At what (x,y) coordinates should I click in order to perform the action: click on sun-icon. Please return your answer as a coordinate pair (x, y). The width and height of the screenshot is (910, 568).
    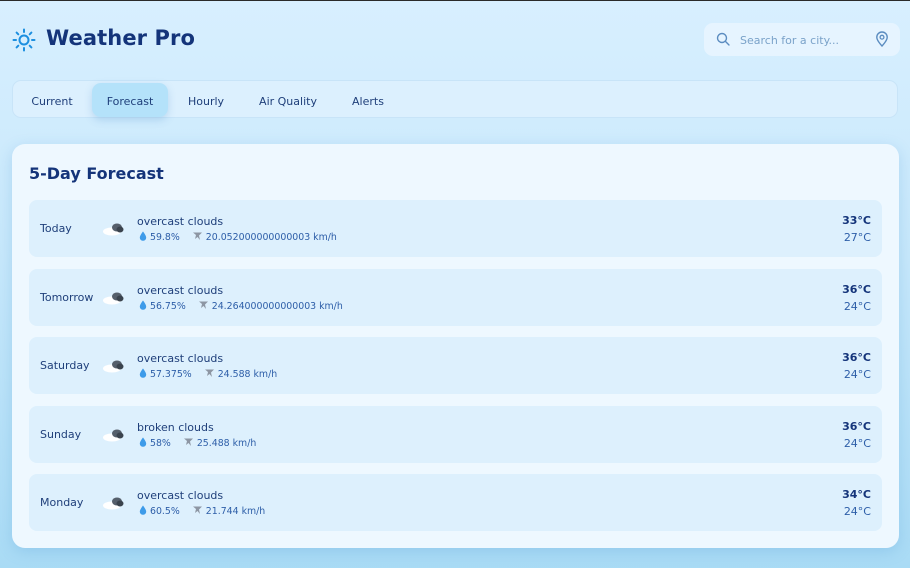
    Looking at the image, I should click on (24, 40).